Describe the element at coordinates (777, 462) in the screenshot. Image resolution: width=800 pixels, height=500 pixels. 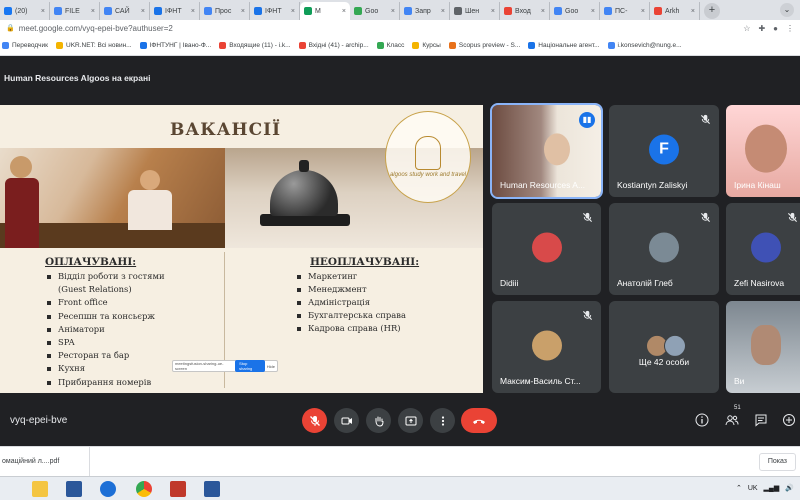
I see `show-all-downloads-button: Показ` at that location.